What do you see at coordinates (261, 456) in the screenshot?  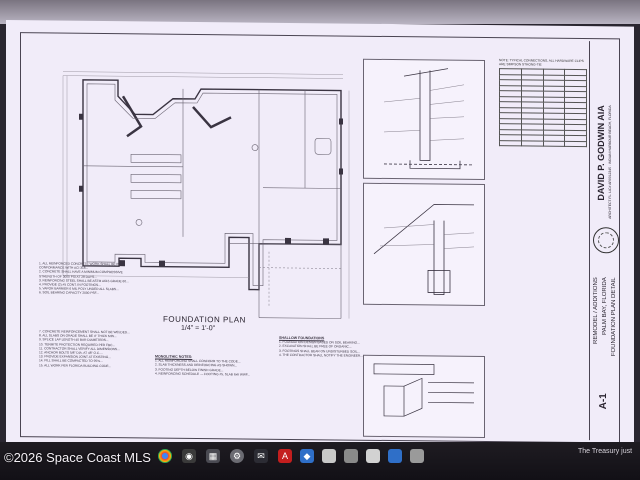 I see `mail-icon: ✉` at bounding box center [261, 456].